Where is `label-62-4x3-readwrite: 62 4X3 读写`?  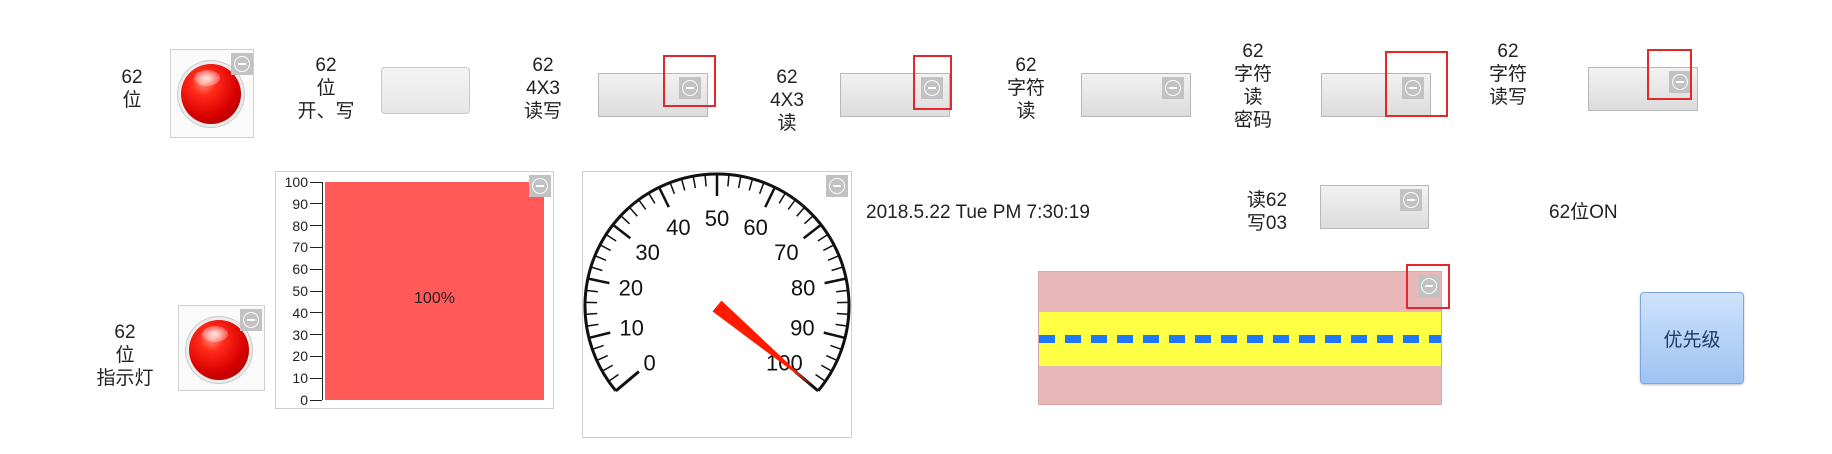
label-62-4x3-readwrite: 62 4X3 读写 is located at coordinates (542, 88).